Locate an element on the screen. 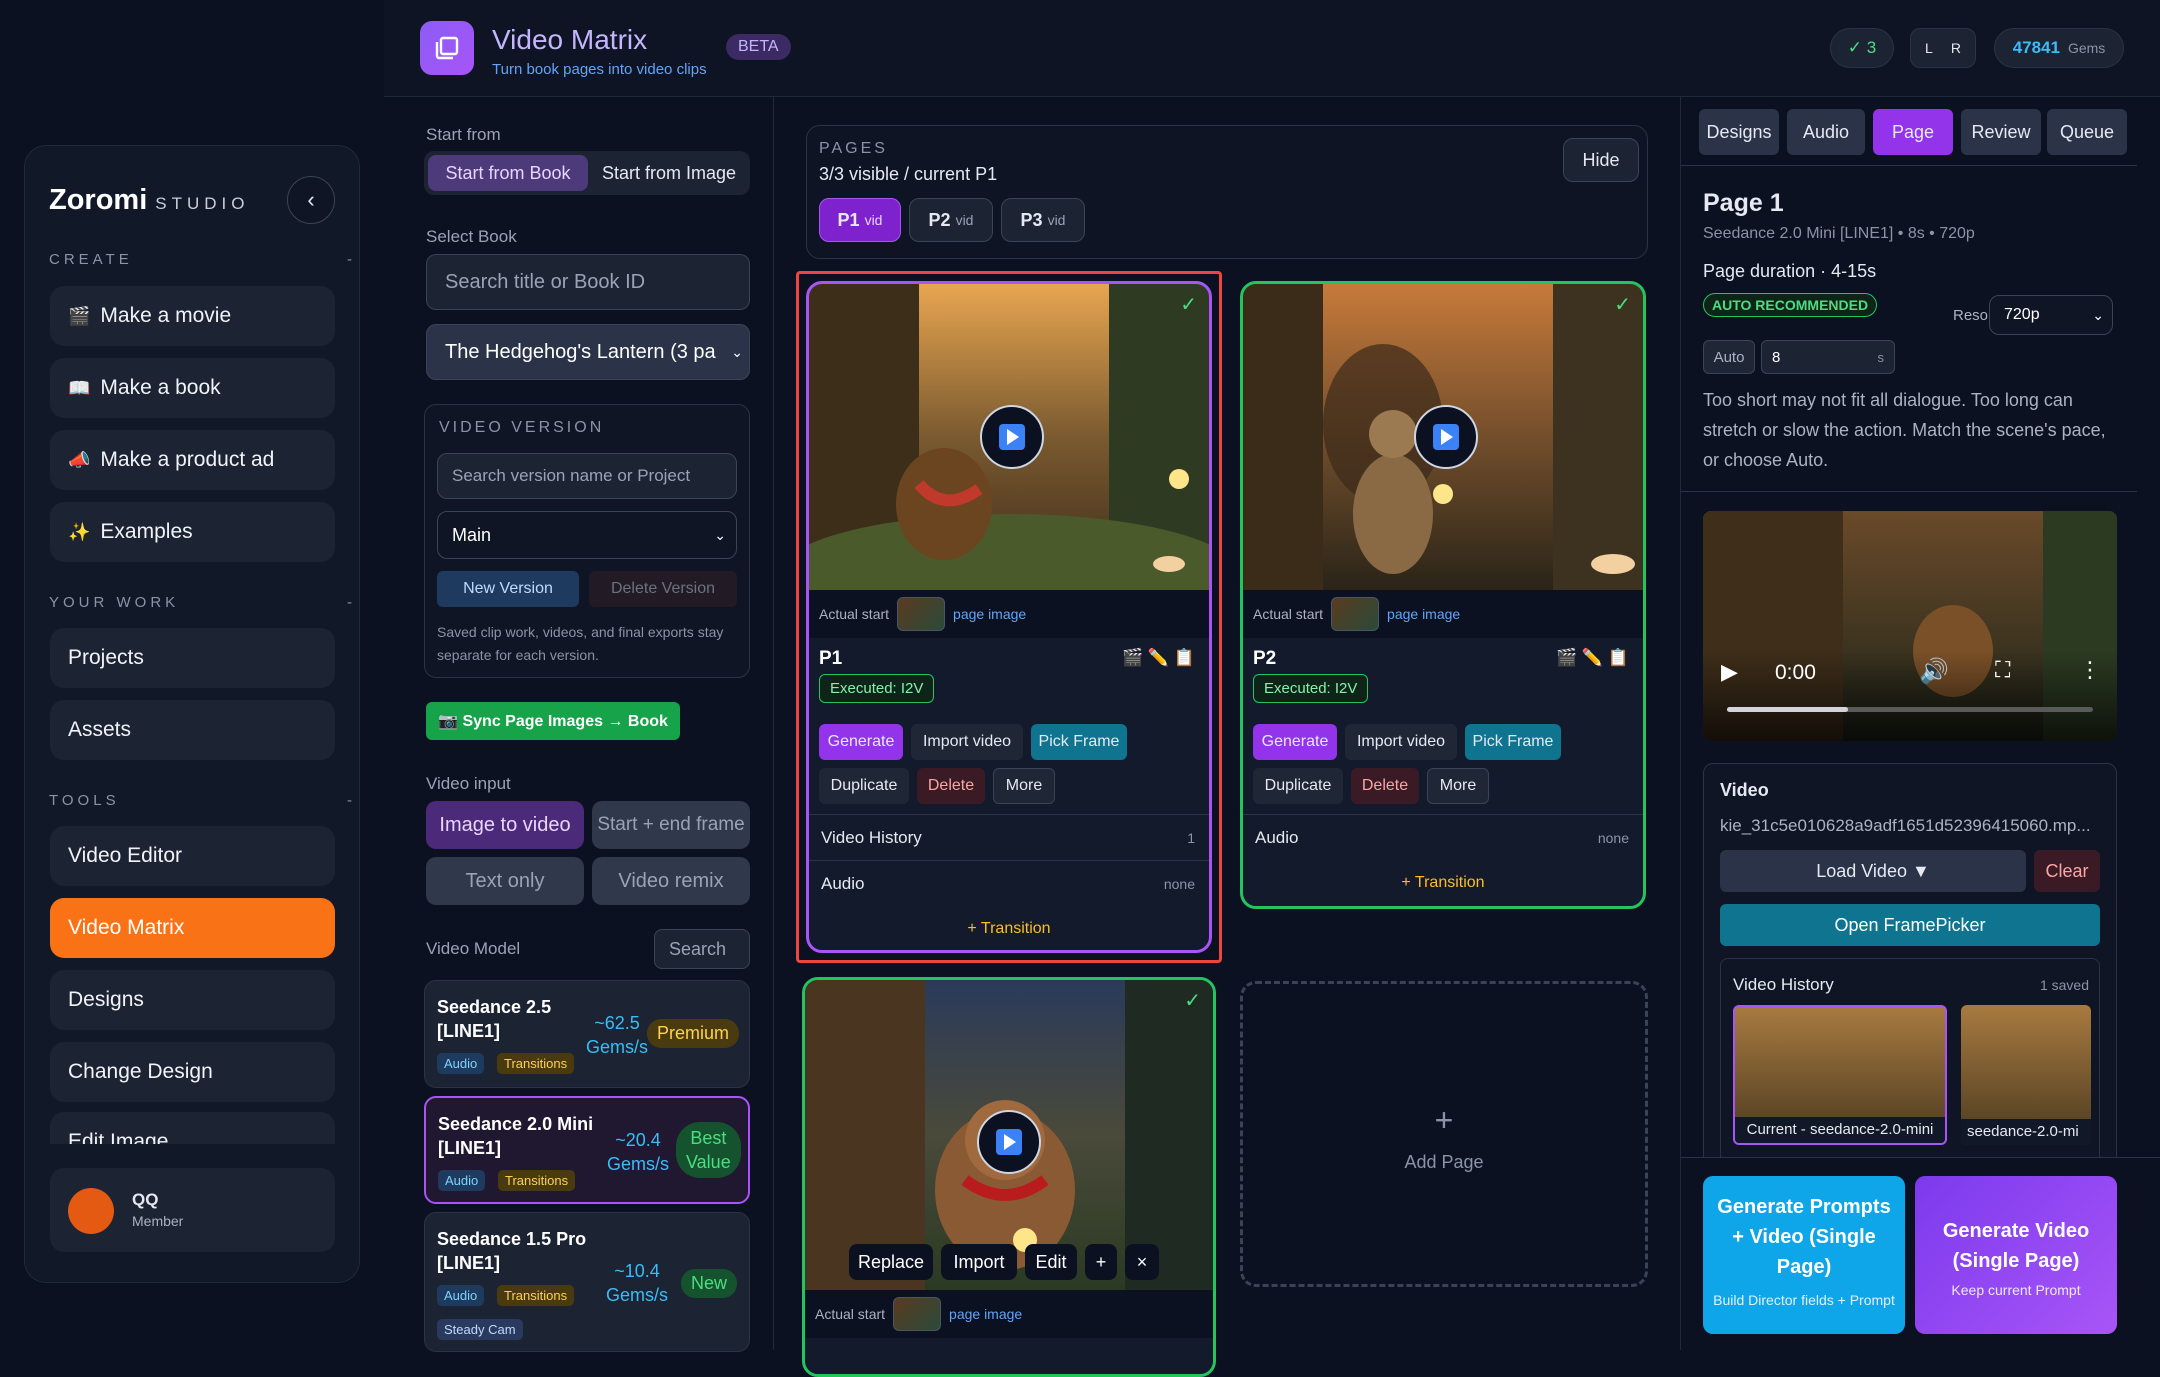  new-version-button: New Version is located at coordinates (508, 589).